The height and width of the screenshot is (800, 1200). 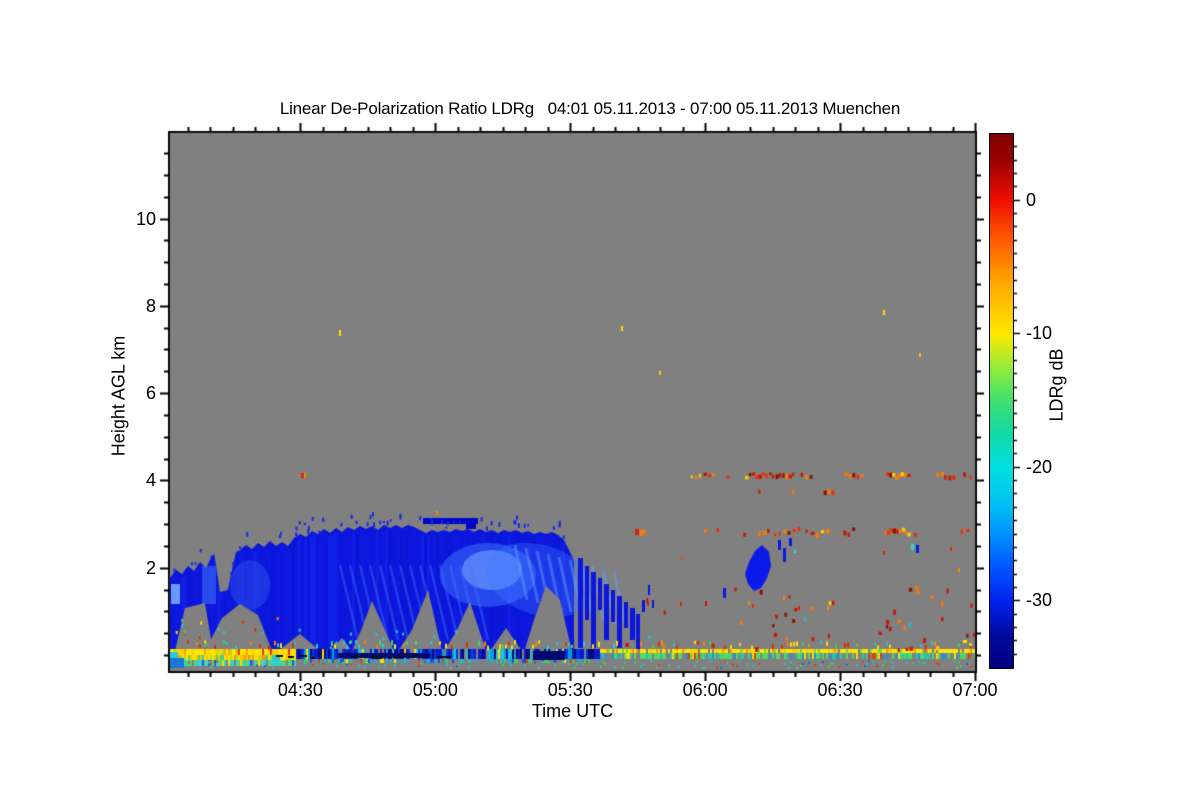 What do you see at coordinates (150, 480) in the screenshot?
I see `y-tick-label: 4` at bounding box center [150, 480].